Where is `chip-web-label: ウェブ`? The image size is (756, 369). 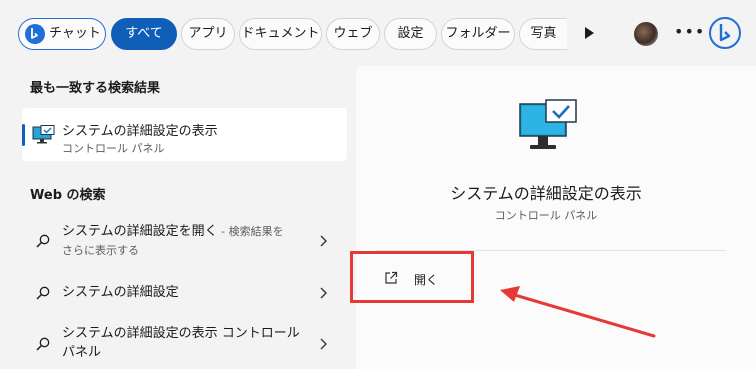 chip-web-label: ウェブ is located at coordinates (353, 33).